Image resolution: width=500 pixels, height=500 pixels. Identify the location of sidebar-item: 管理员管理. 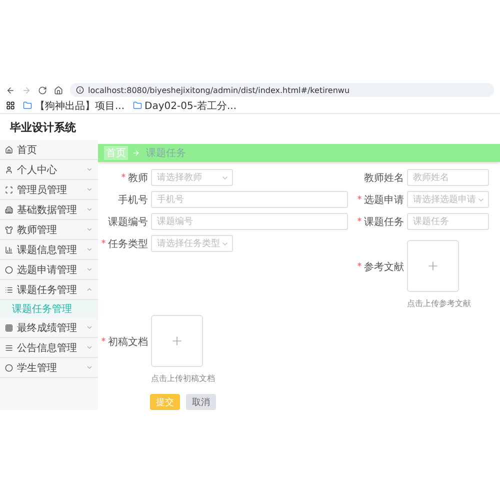
(49, 190).